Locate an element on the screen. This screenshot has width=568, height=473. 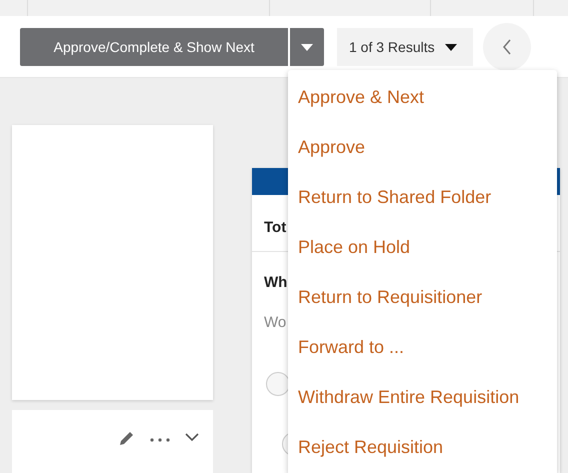
chevron-left-icon is located at coordinates (507, 47).